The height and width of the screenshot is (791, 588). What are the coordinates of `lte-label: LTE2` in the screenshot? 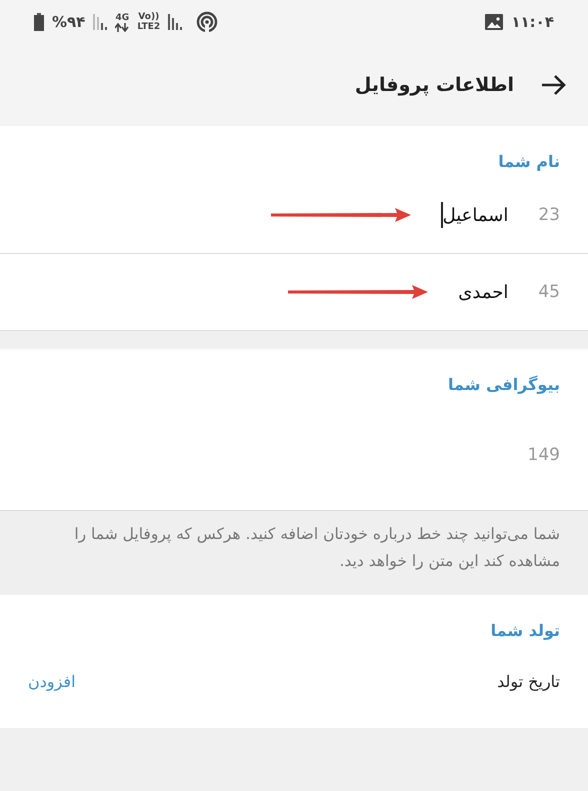 It's located at (148, 27).